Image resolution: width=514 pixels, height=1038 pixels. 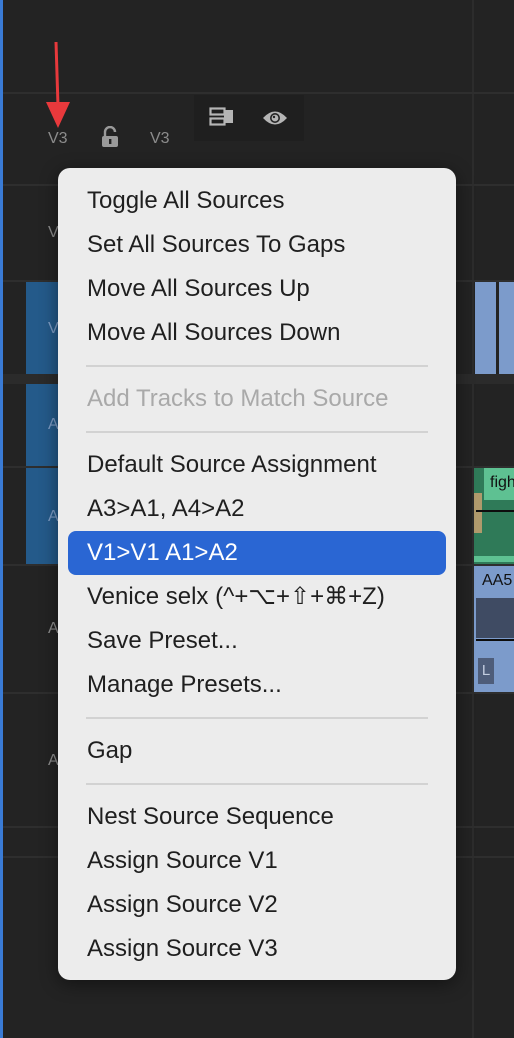 What do you see at coordinates (58, 139) in the screenshot?
I see `source-patch-v3: V3` at bounding box center [58, 139].